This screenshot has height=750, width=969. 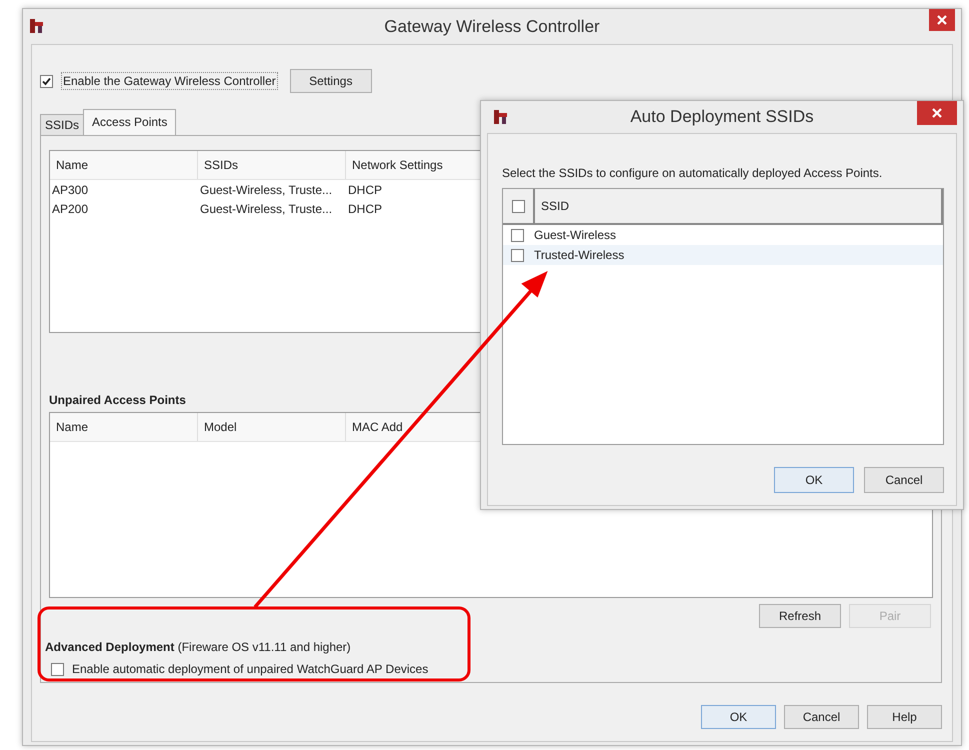 What do you see at coordinates (904, 717) in the screenshot?
I see `dialog-button: Help` at bounding box center [904, 717].